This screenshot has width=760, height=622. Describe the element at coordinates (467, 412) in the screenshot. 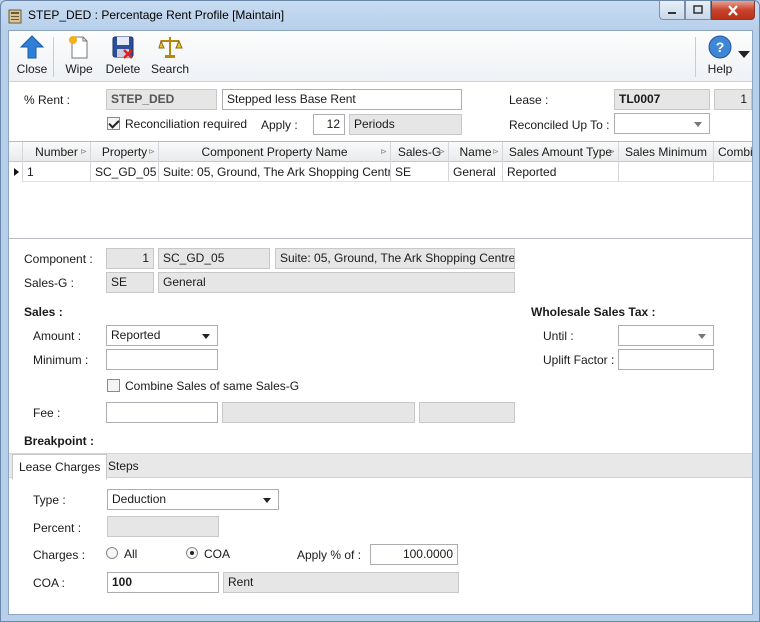

I see `fee-extra-field` at that location.